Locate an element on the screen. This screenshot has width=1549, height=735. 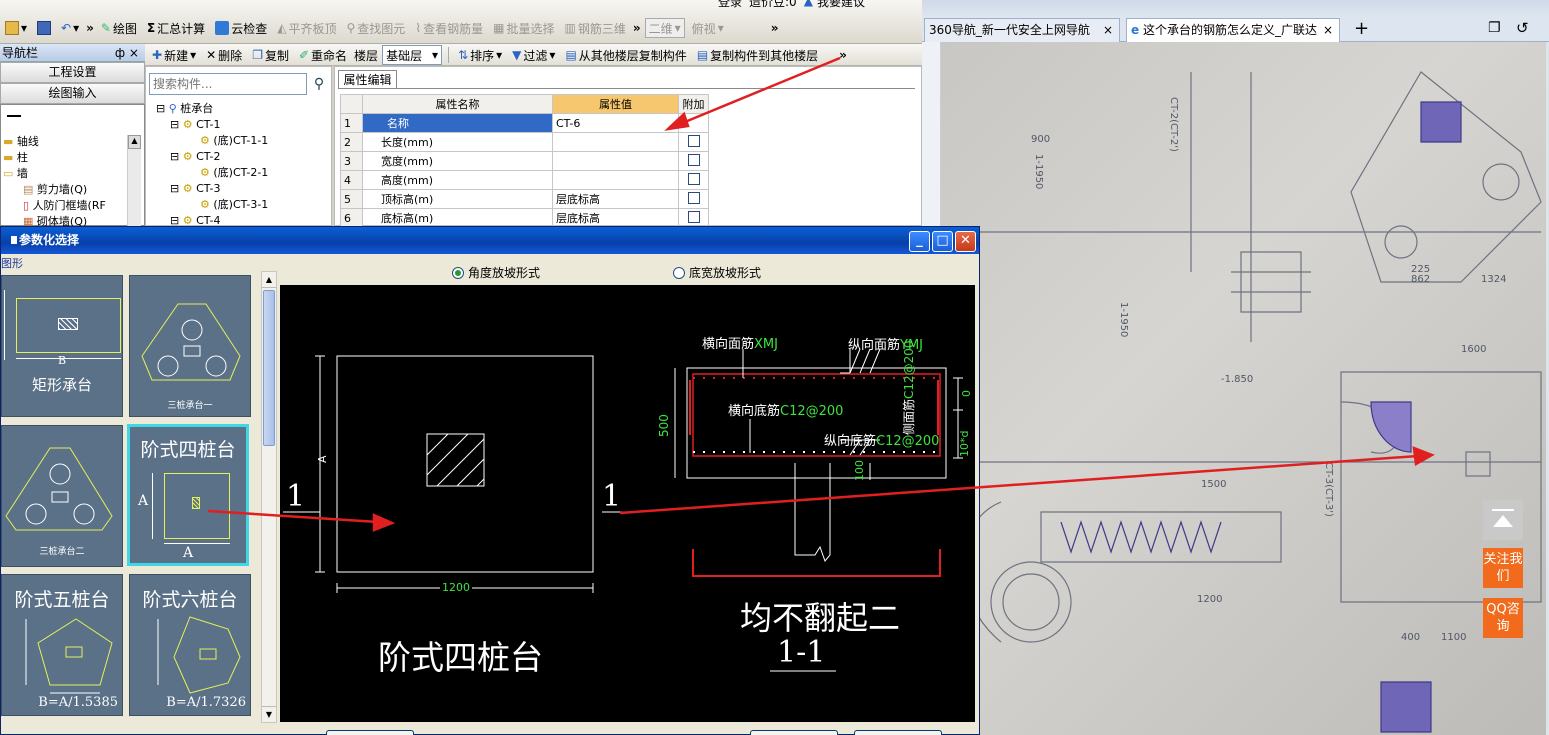
dialog-titlebar: 参数化选择 is located at coordinates (490, 240).